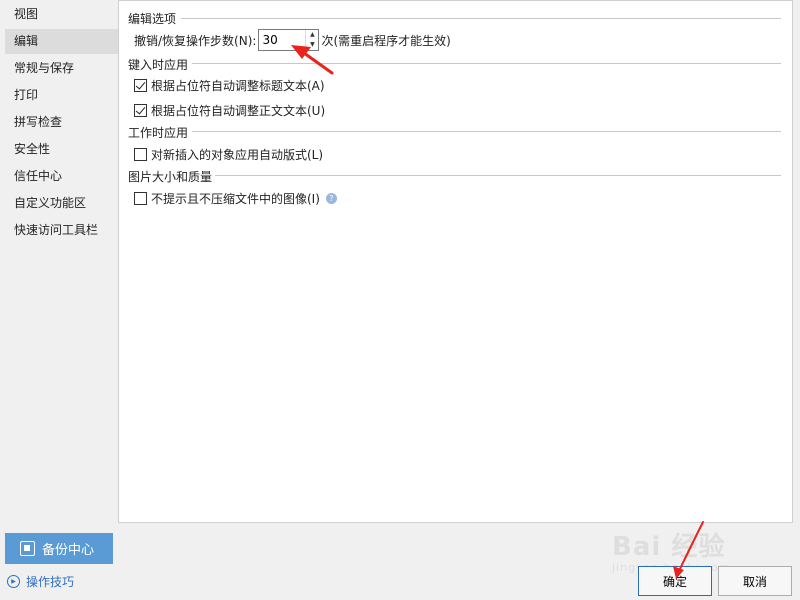  Describe the element at coordinates (152, 19) in the screenshot. I see `section-title-editing: 编辑选项` at that location.